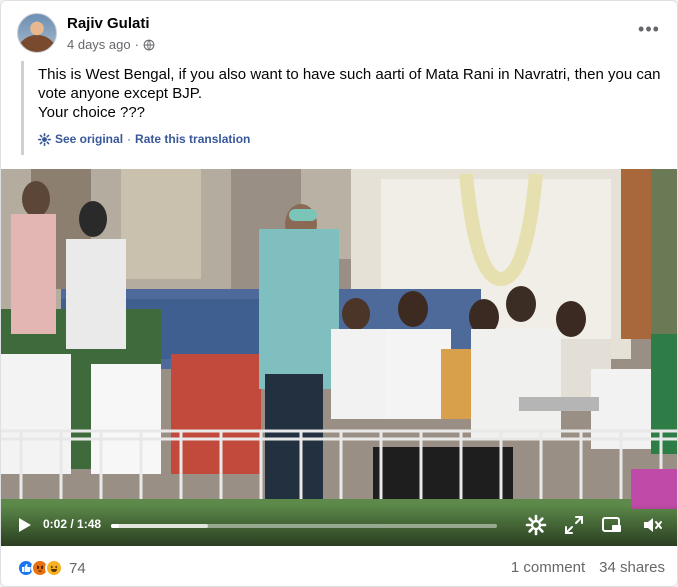 The height and width of the screenshot is (587, 678). What do you see at coordinates (612, 525) in the screenshot?
I see `picture-in-picture-icon` at bounding box center [612, 525].